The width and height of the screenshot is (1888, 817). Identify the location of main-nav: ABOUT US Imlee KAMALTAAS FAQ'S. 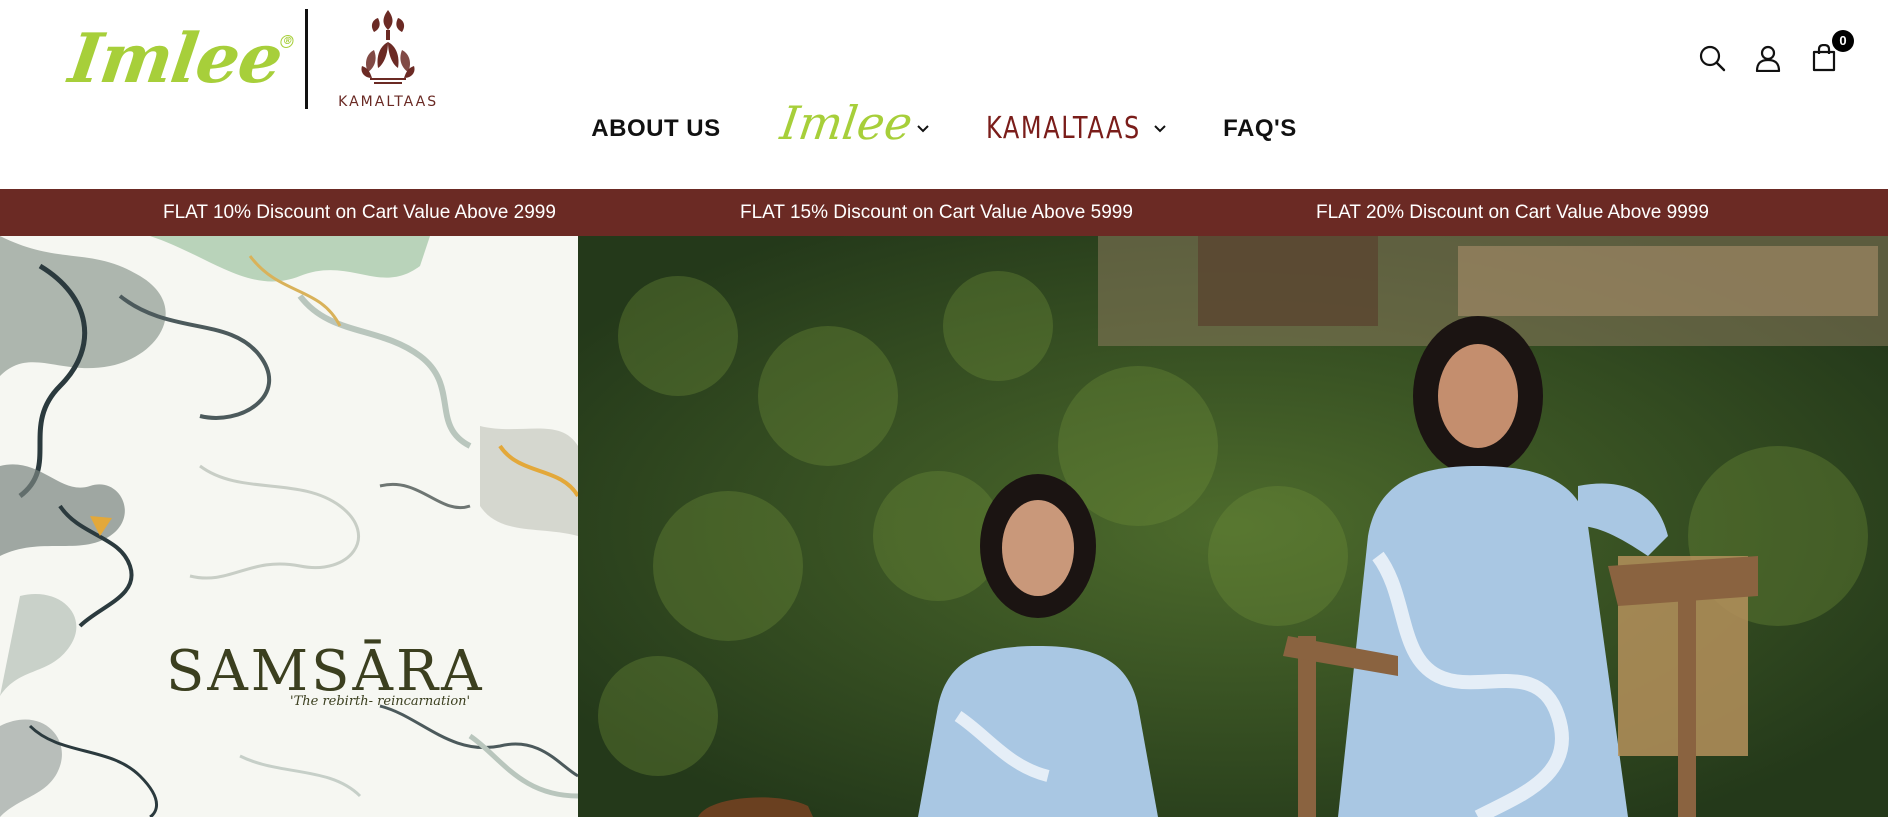
(944, 123).